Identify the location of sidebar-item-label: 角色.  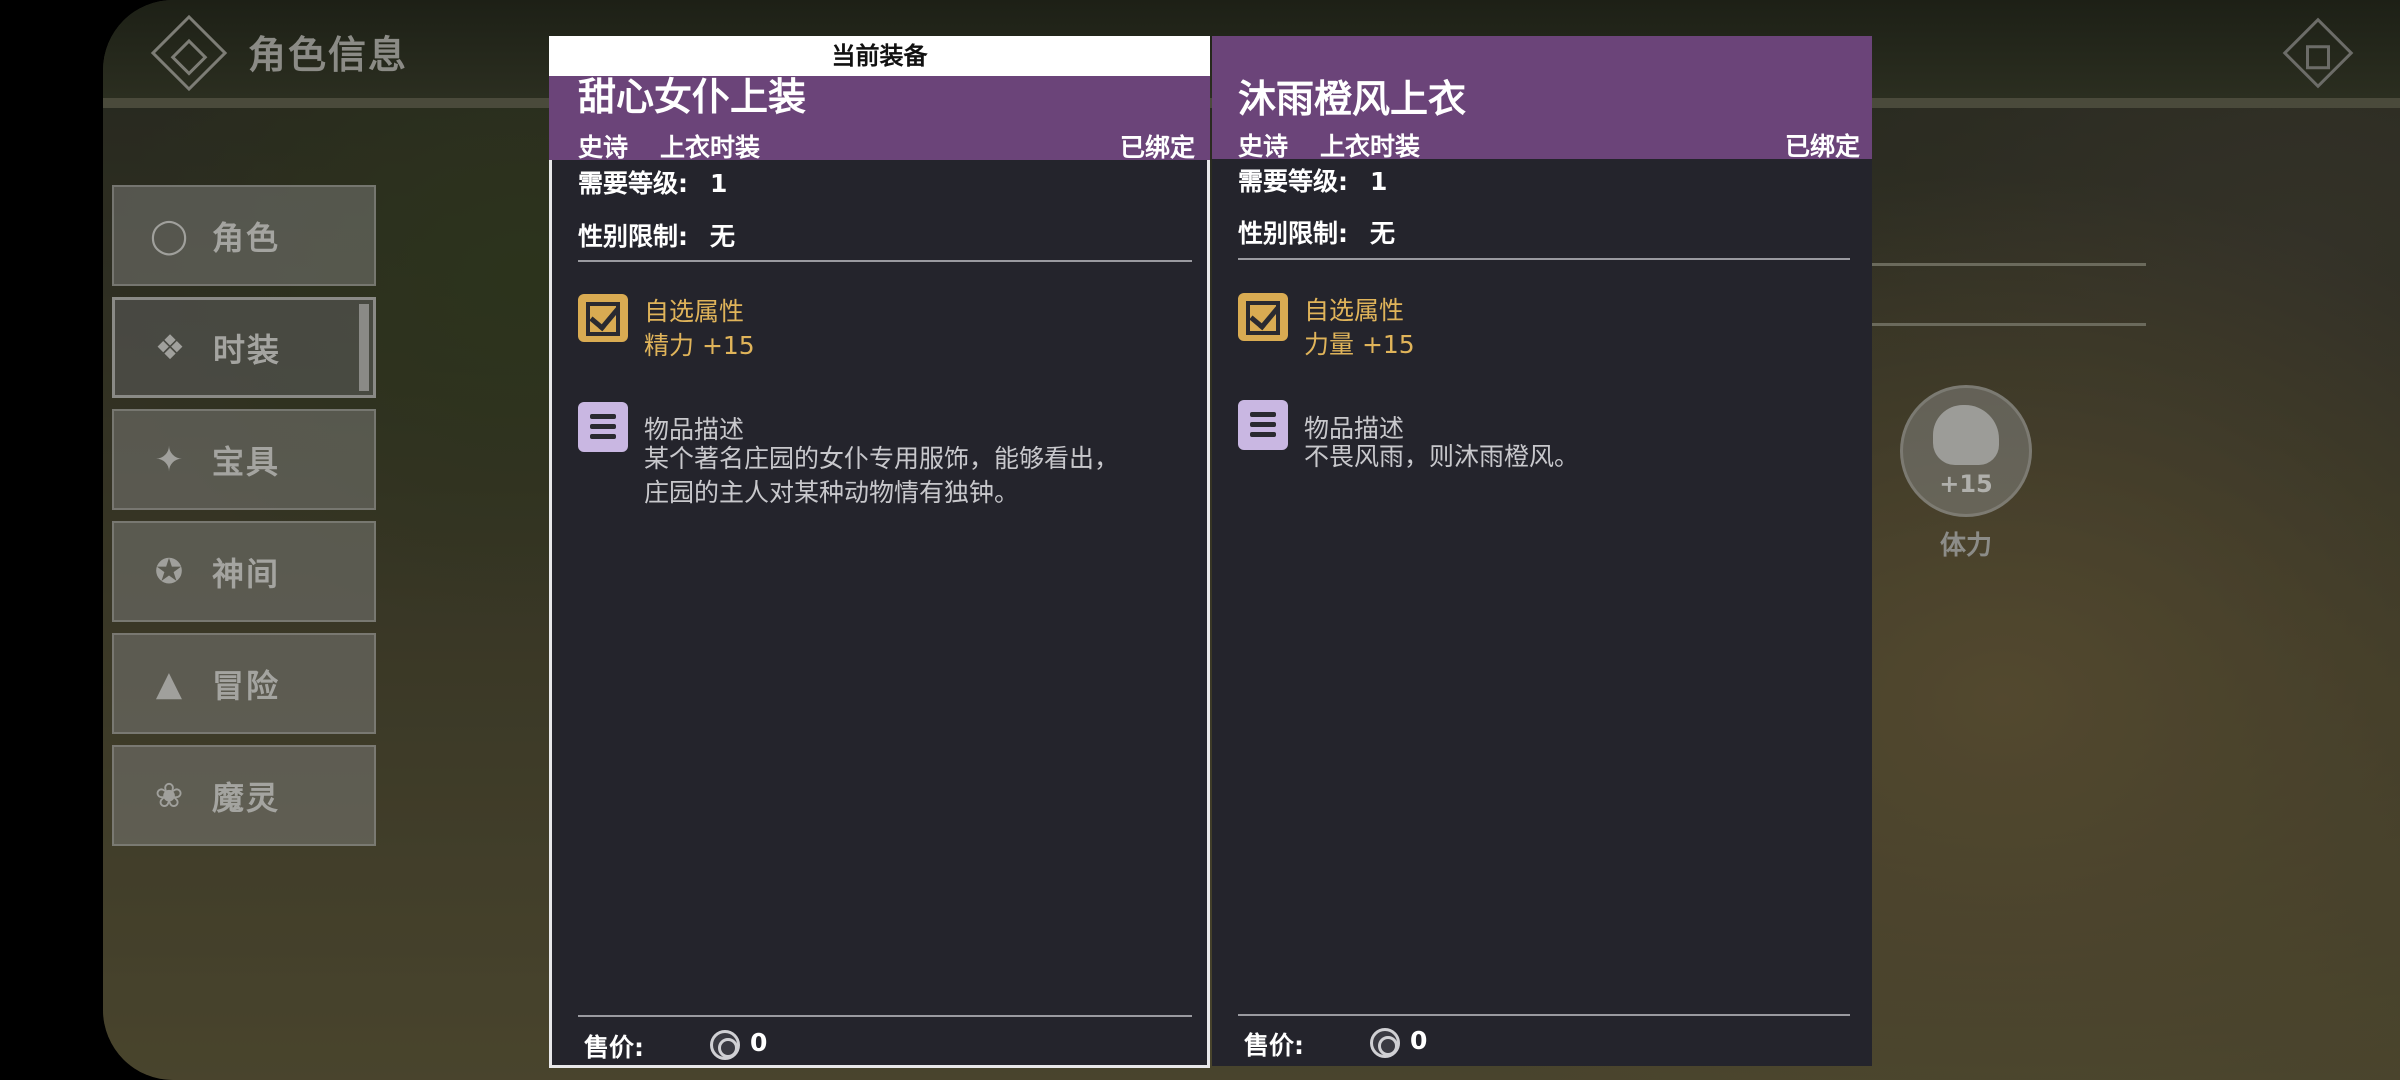
(246, 237).